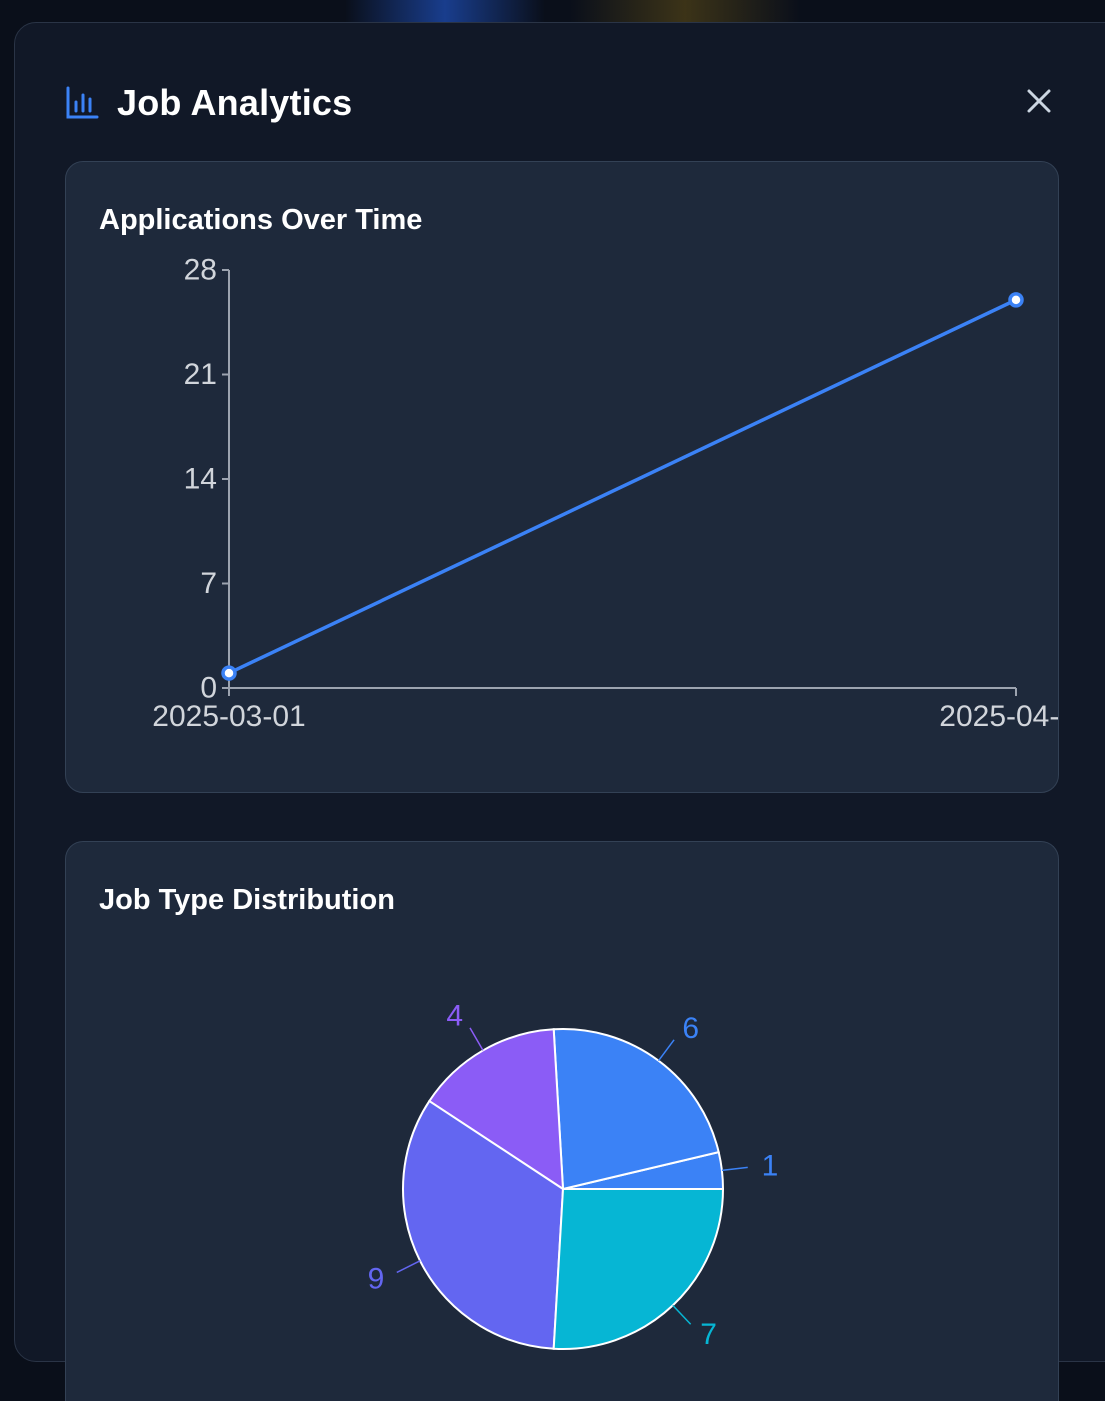  Describe the element at coordinates (200, 374) in the screenshot. I see `y-tick-label: 21` at that location.